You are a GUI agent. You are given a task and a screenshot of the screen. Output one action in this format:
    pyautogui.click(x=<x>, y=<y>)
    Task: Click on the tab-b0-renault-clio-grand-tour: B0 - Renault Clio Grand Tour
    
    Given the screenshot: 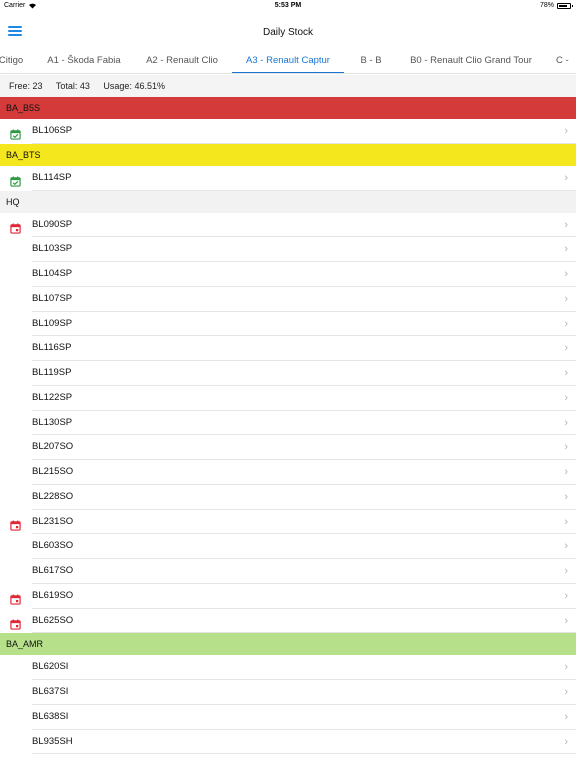 What is the action you would take?
    pyautogui.click(x=471, y=60)
    